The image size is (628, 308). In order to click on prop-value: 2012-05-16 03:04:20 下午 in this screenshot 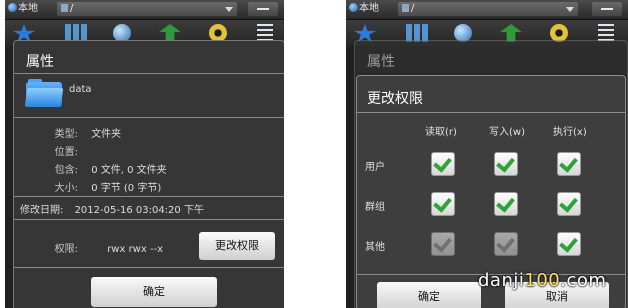, I will do `click(139, 210)`.